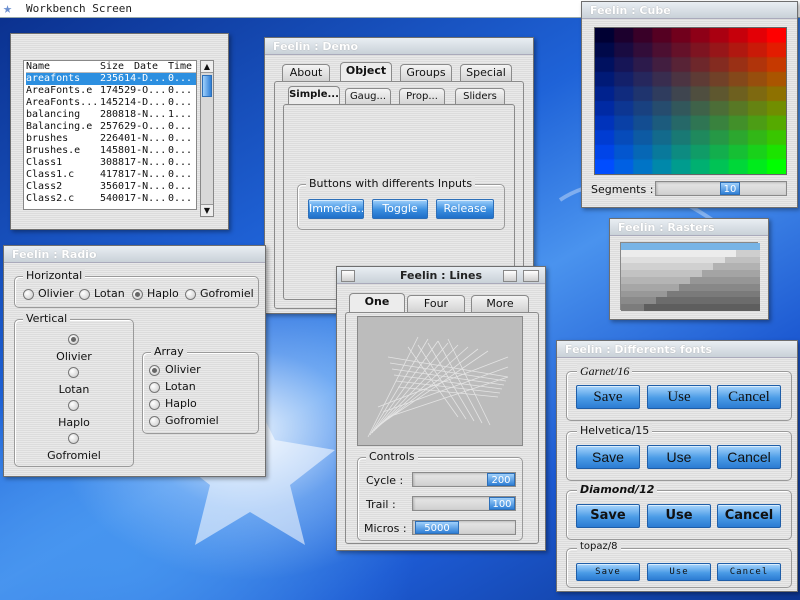 This screenshot has height=600, width=800. I want to click on scroll-thumb, so click(207, 86).